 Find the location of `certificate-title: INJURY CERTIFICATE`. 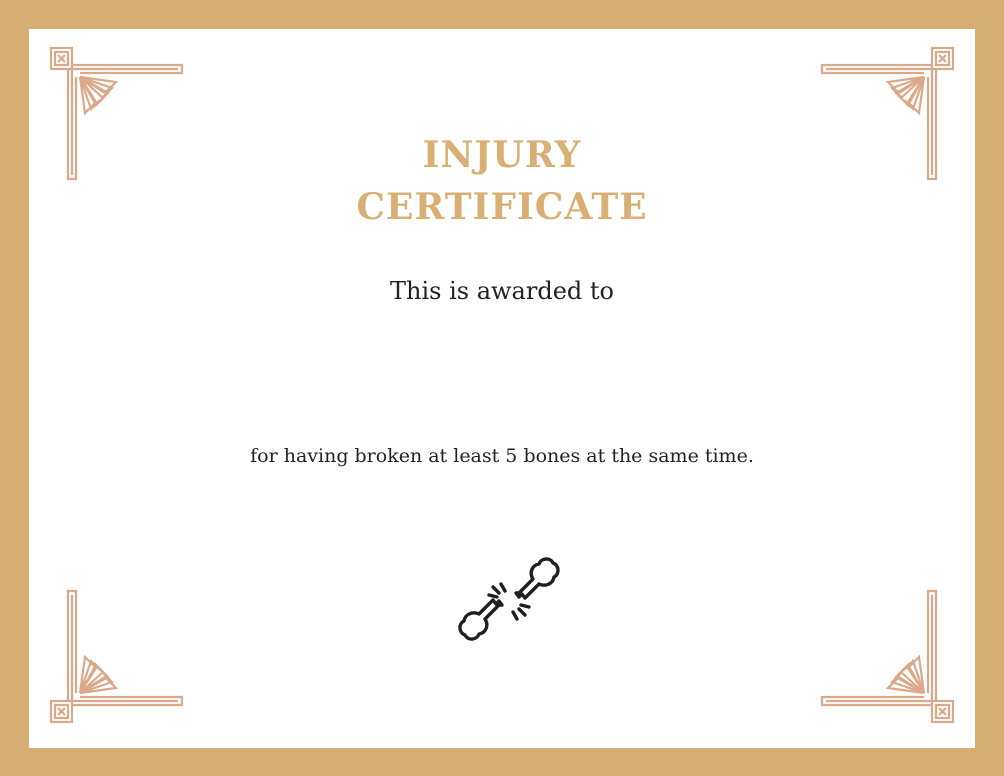

certificate-title: INJURY CERTIFICATE is located at coordinates (502, 181).